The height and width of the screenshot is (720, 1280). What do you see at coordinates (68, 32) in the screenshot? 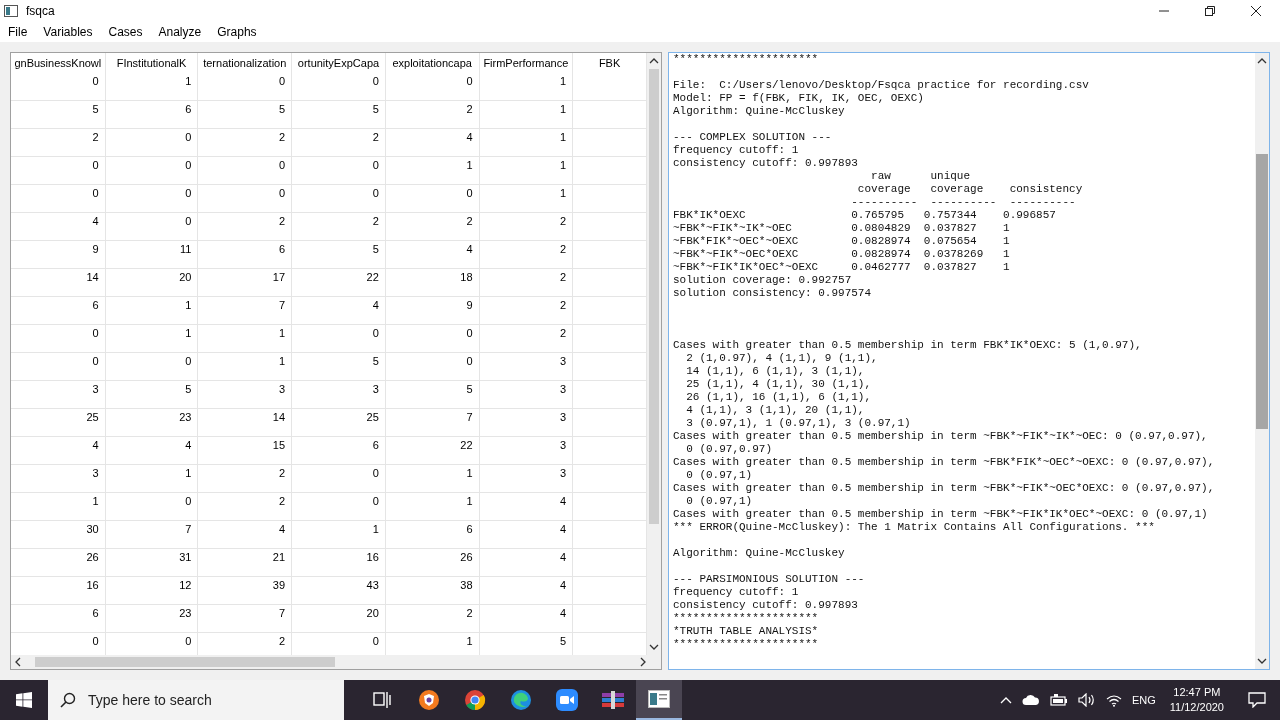
I see `menu-item: Variables` at bounding box center [68, 32].